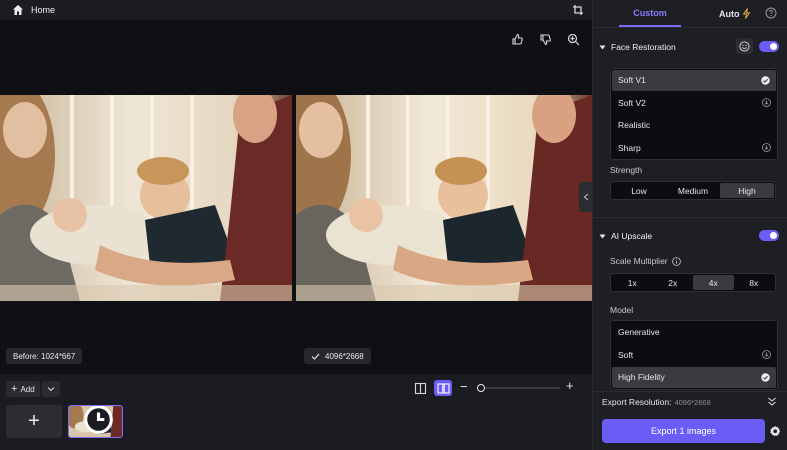 The height and width of the screenshot is (450, 787). I want to click on scale-multiplier-label-row: Scale Multiplier, so click(645, 261).